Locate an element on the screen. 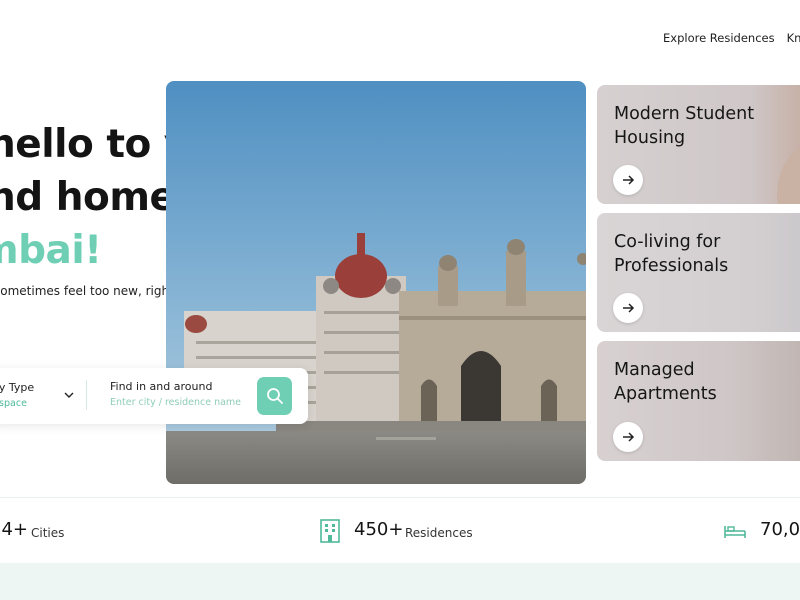 The height and width of the screenshot is (600, 800). card-title: Co-living for Professionals is located at coordinates (671, 254).